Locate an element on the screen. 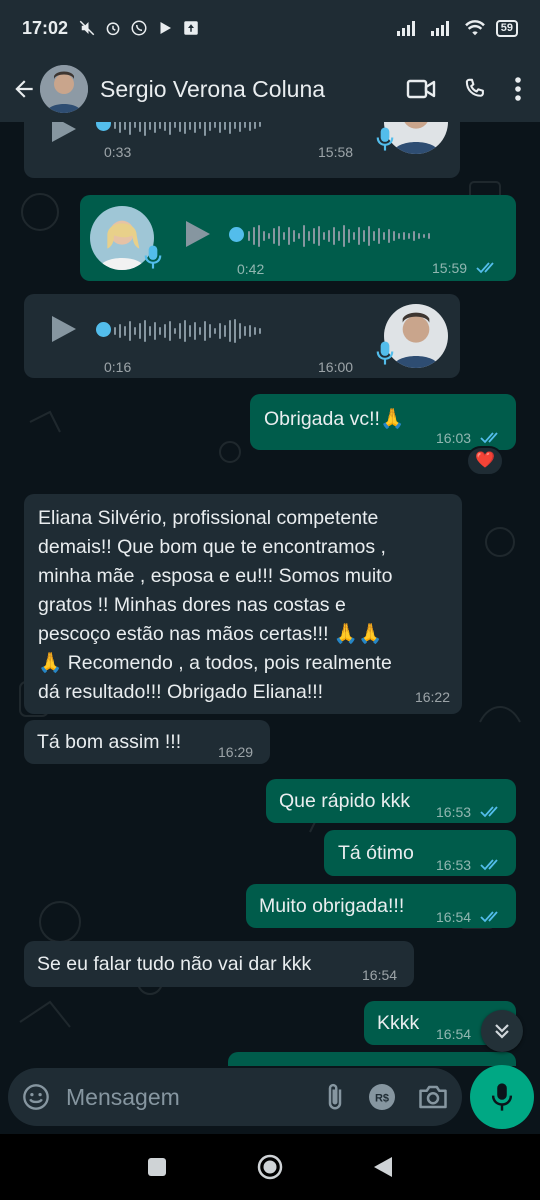 This screenshot has width=540, height=1200. home-icon is located at coordinates (270, 1167).